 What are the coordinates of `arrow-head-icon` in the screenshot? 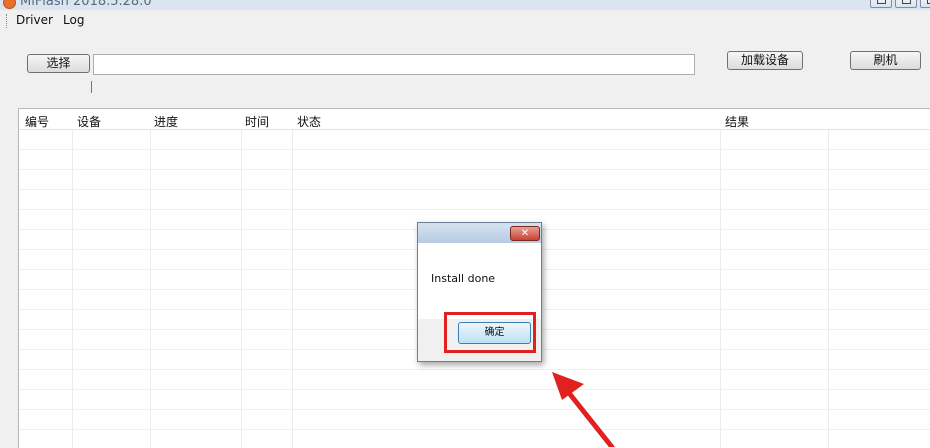 It's located at (568, 386).